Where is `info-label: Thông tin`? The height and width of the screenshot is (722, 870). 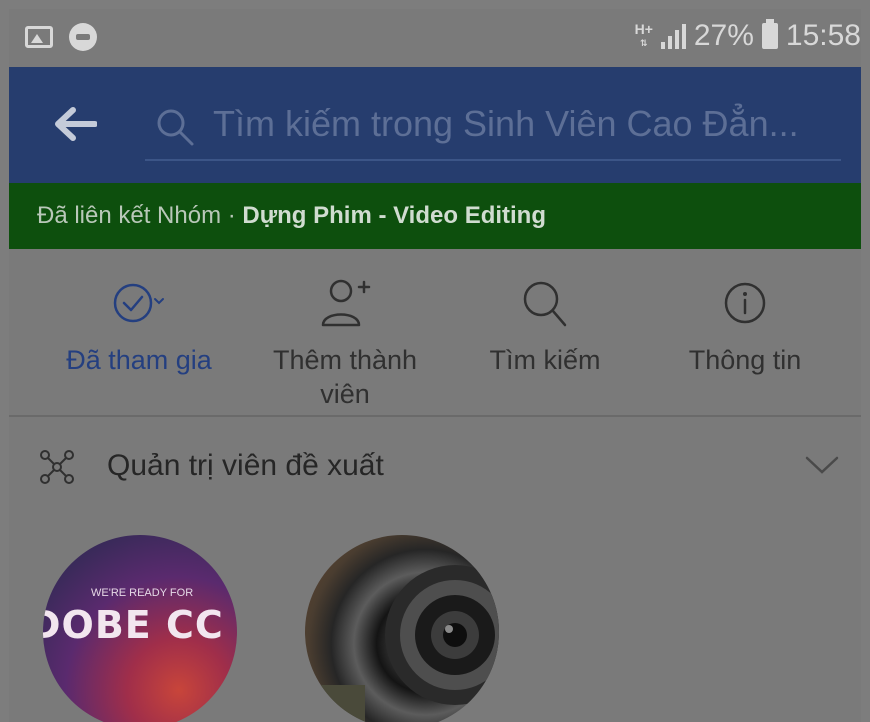 info-label: Thông tin is located at coordinates (745, 360).